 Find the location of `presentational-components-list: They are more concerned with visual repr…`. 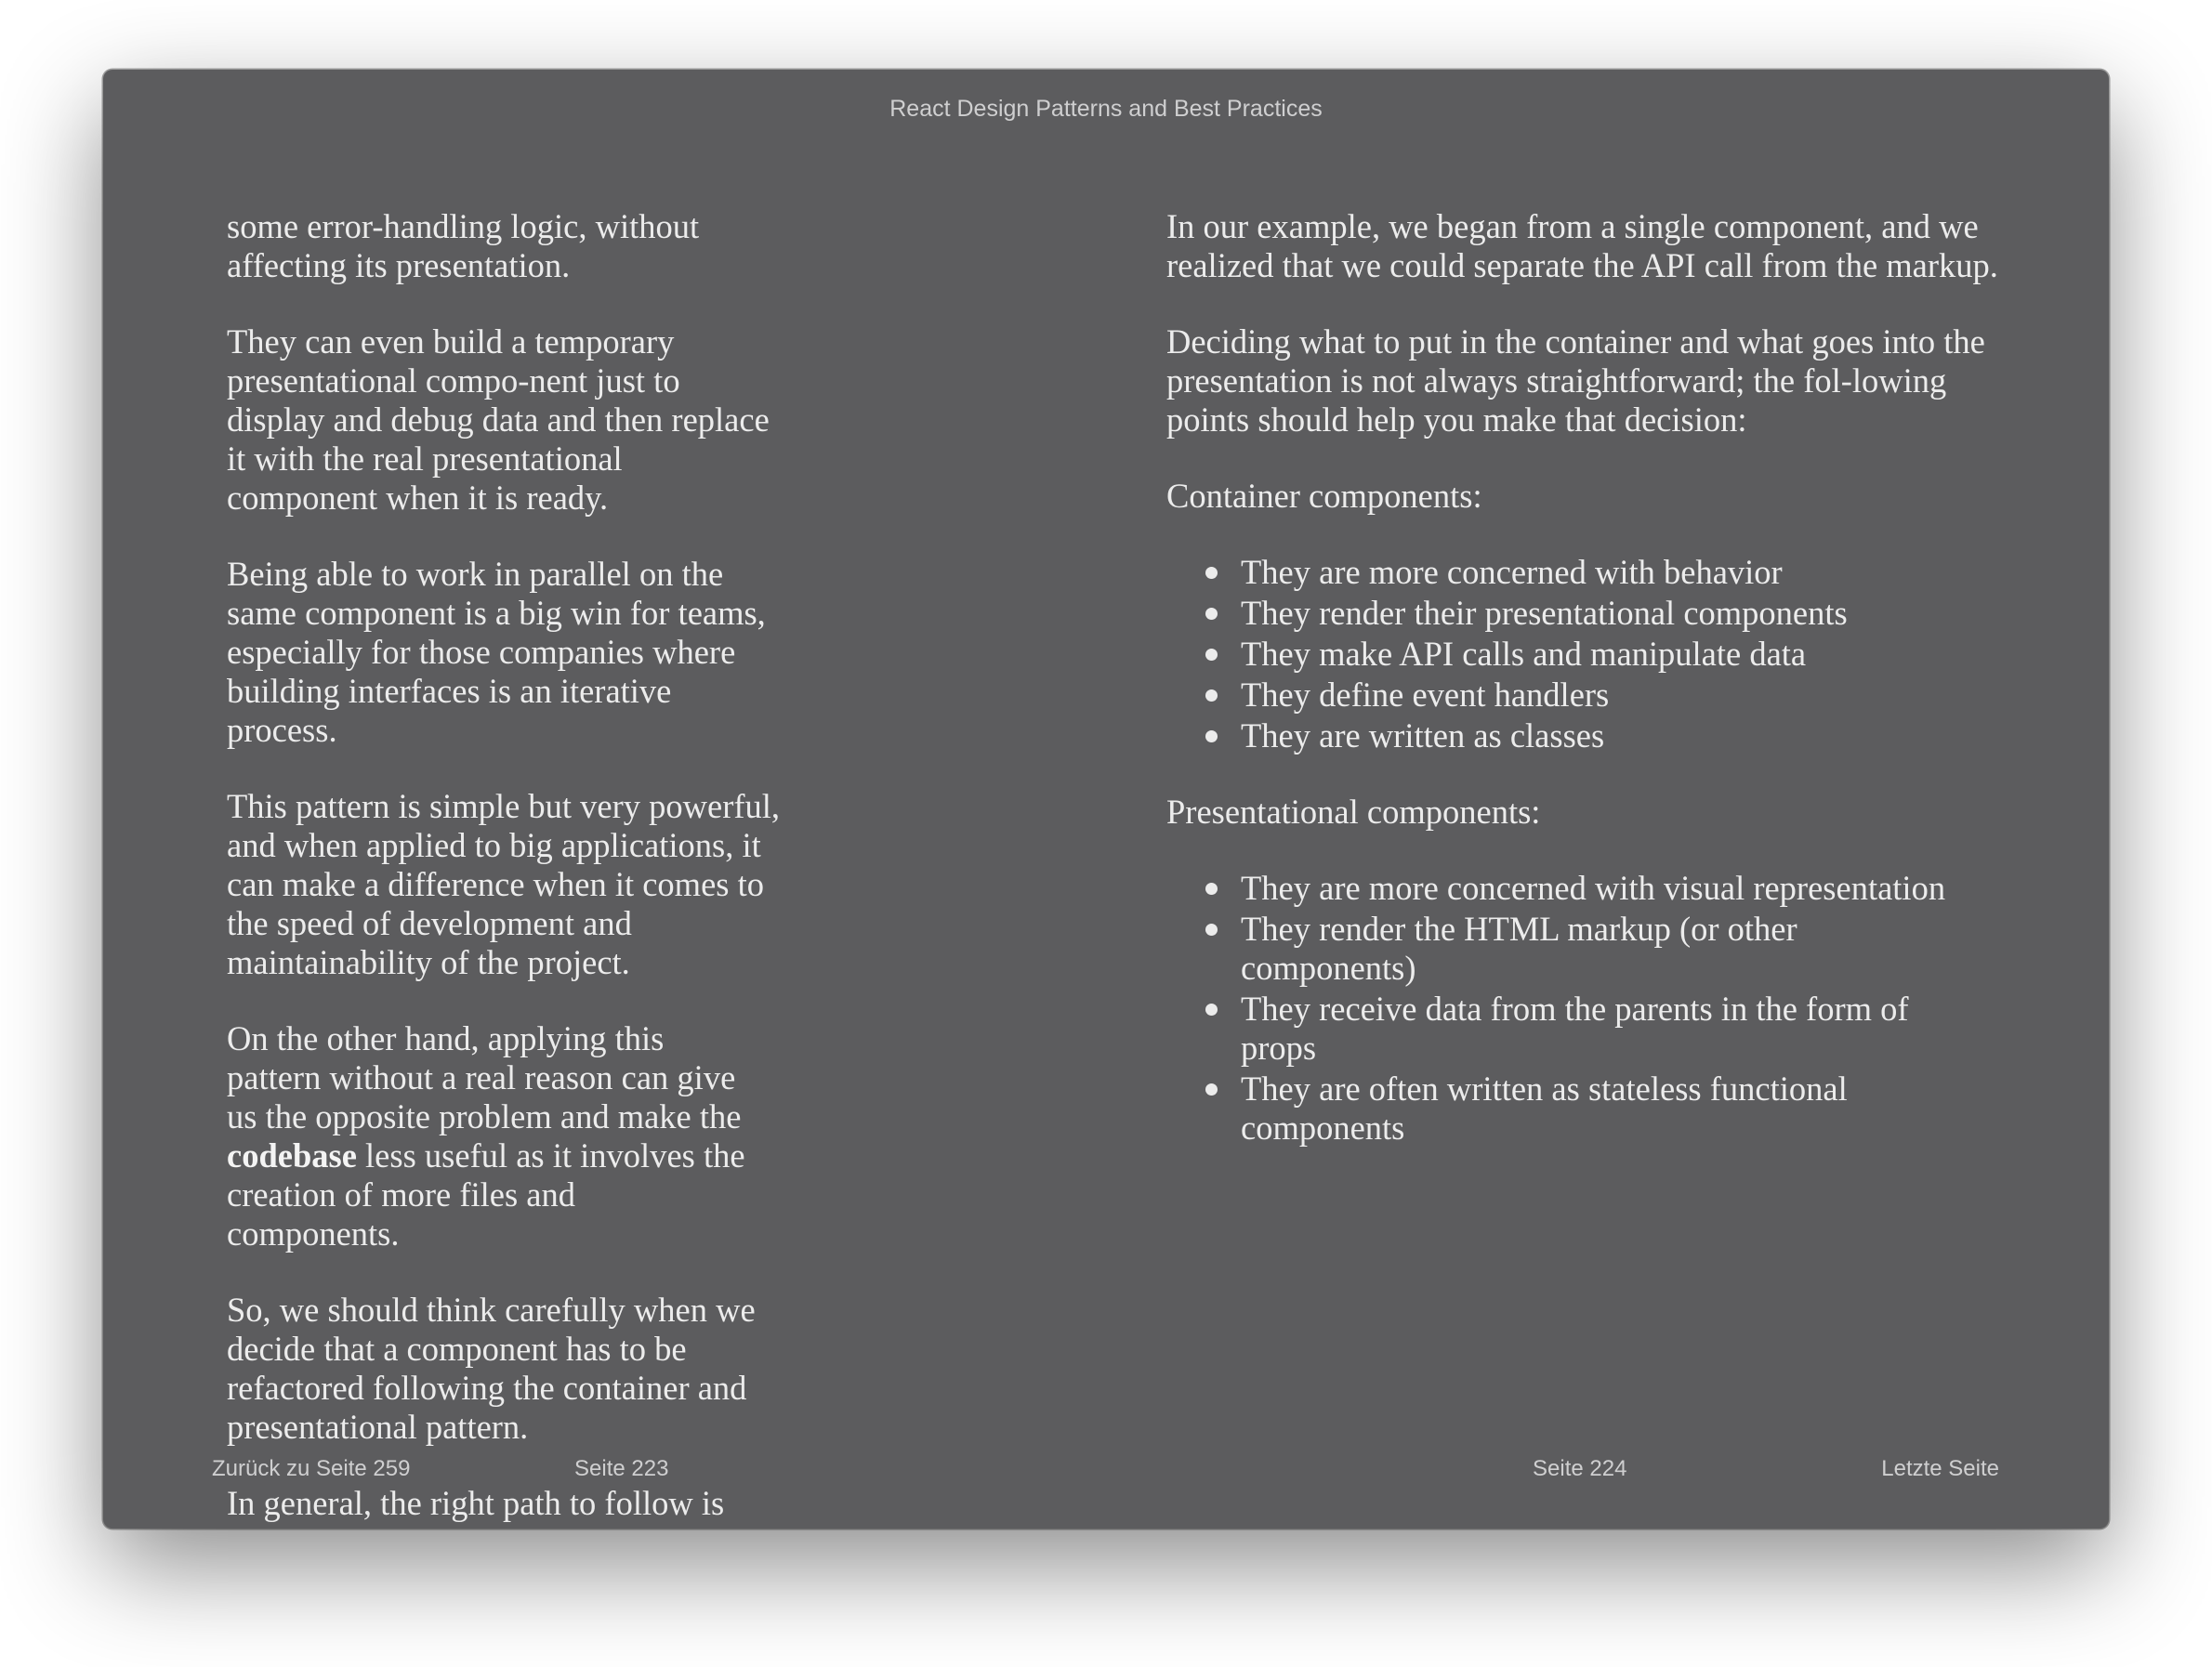

presentational-components-list: They are more concerned with visual repr… is located at coordinates (1575, 1008).